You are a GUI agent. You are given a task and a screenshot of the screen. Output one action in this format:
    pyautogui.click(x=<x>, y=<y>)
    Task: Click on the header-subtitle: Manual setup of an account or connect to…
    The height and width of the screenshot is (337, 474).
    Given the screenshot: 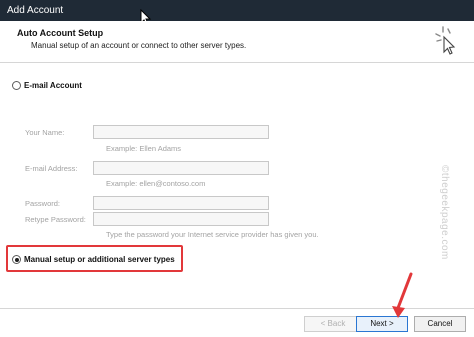 What is the action you would take?
    pyautogui.click(x=139, y=45)
    